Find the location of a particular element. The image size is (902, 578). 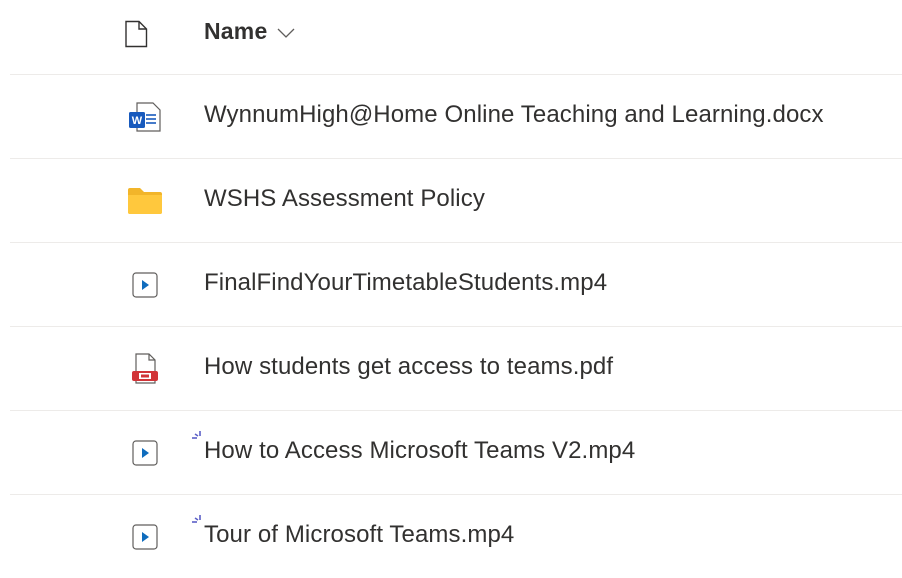

list-item: Tour of Microsoft Teams.mp4 is located at coordinates (456, 536).